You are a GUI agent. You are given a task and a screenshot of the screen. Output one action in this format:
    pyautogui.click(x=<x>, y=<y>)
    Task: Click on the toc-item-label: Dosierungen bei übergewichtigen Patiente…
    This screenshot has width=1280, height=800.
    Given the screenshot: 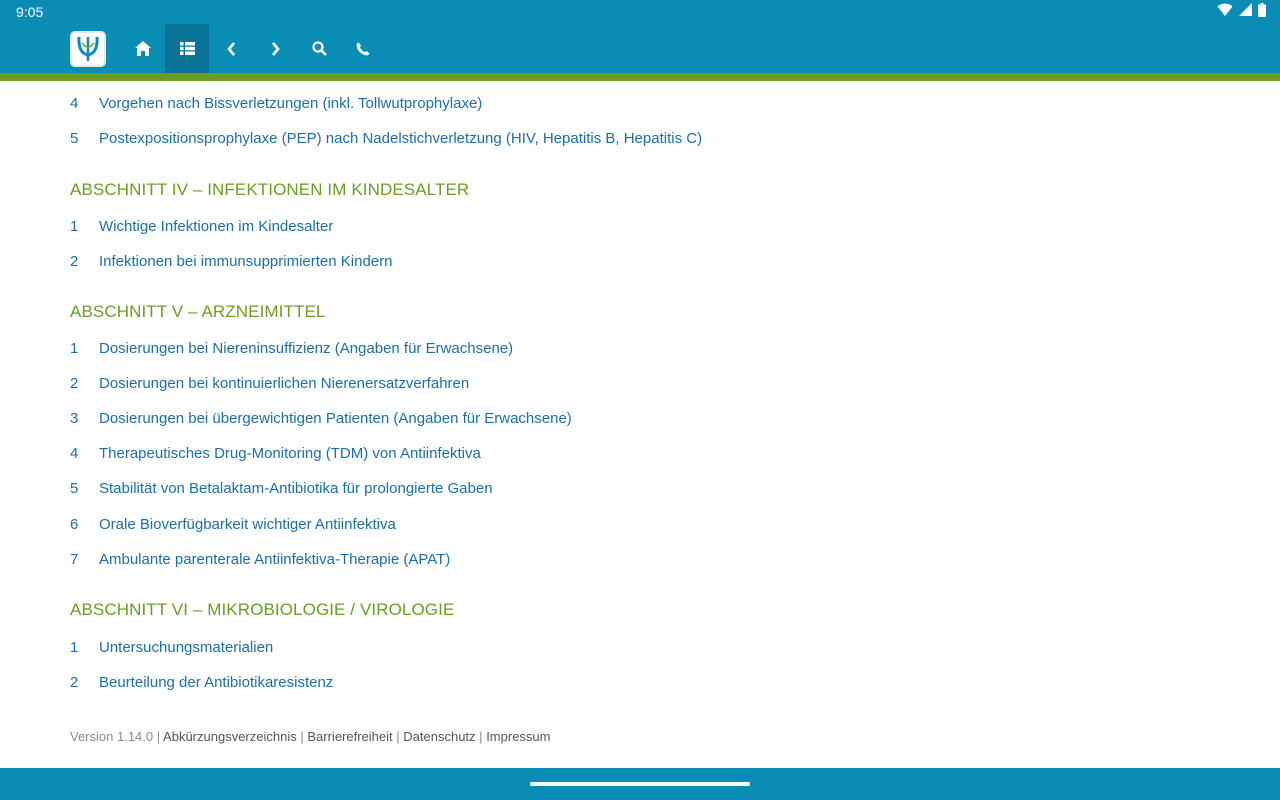 What is the action you would take?
    pyautogui.click(x=335, y=418)
    